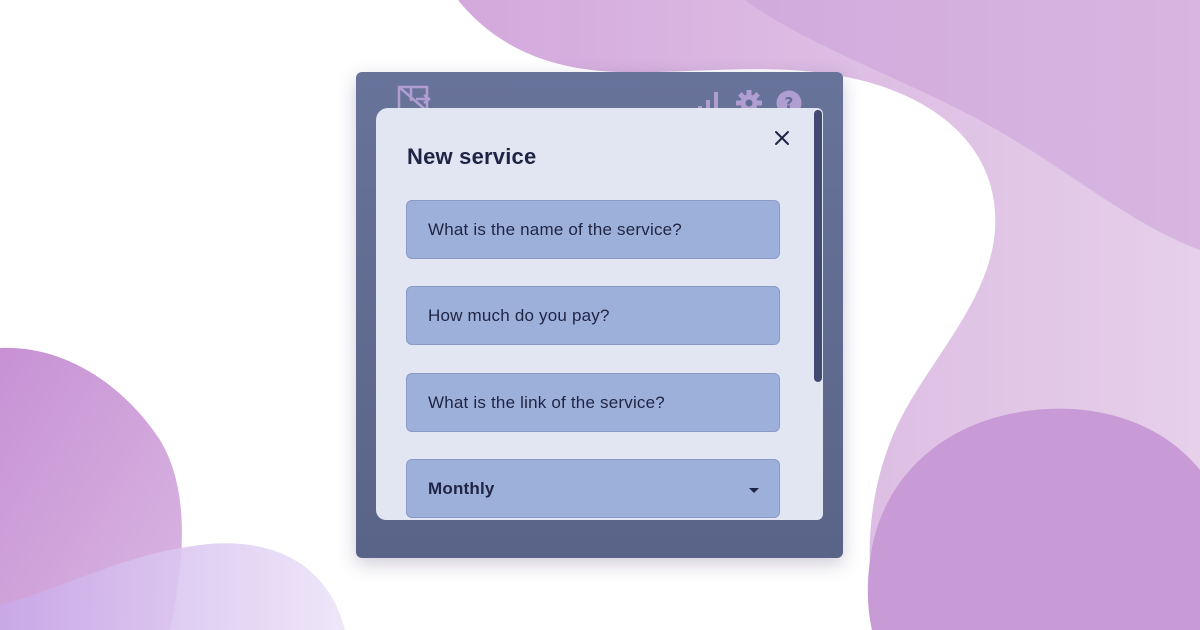 Image resolution: width=1200 pixels, height=630 pixels. I want to click on service-link-input: What is the link of the service?, so click(593, 402).